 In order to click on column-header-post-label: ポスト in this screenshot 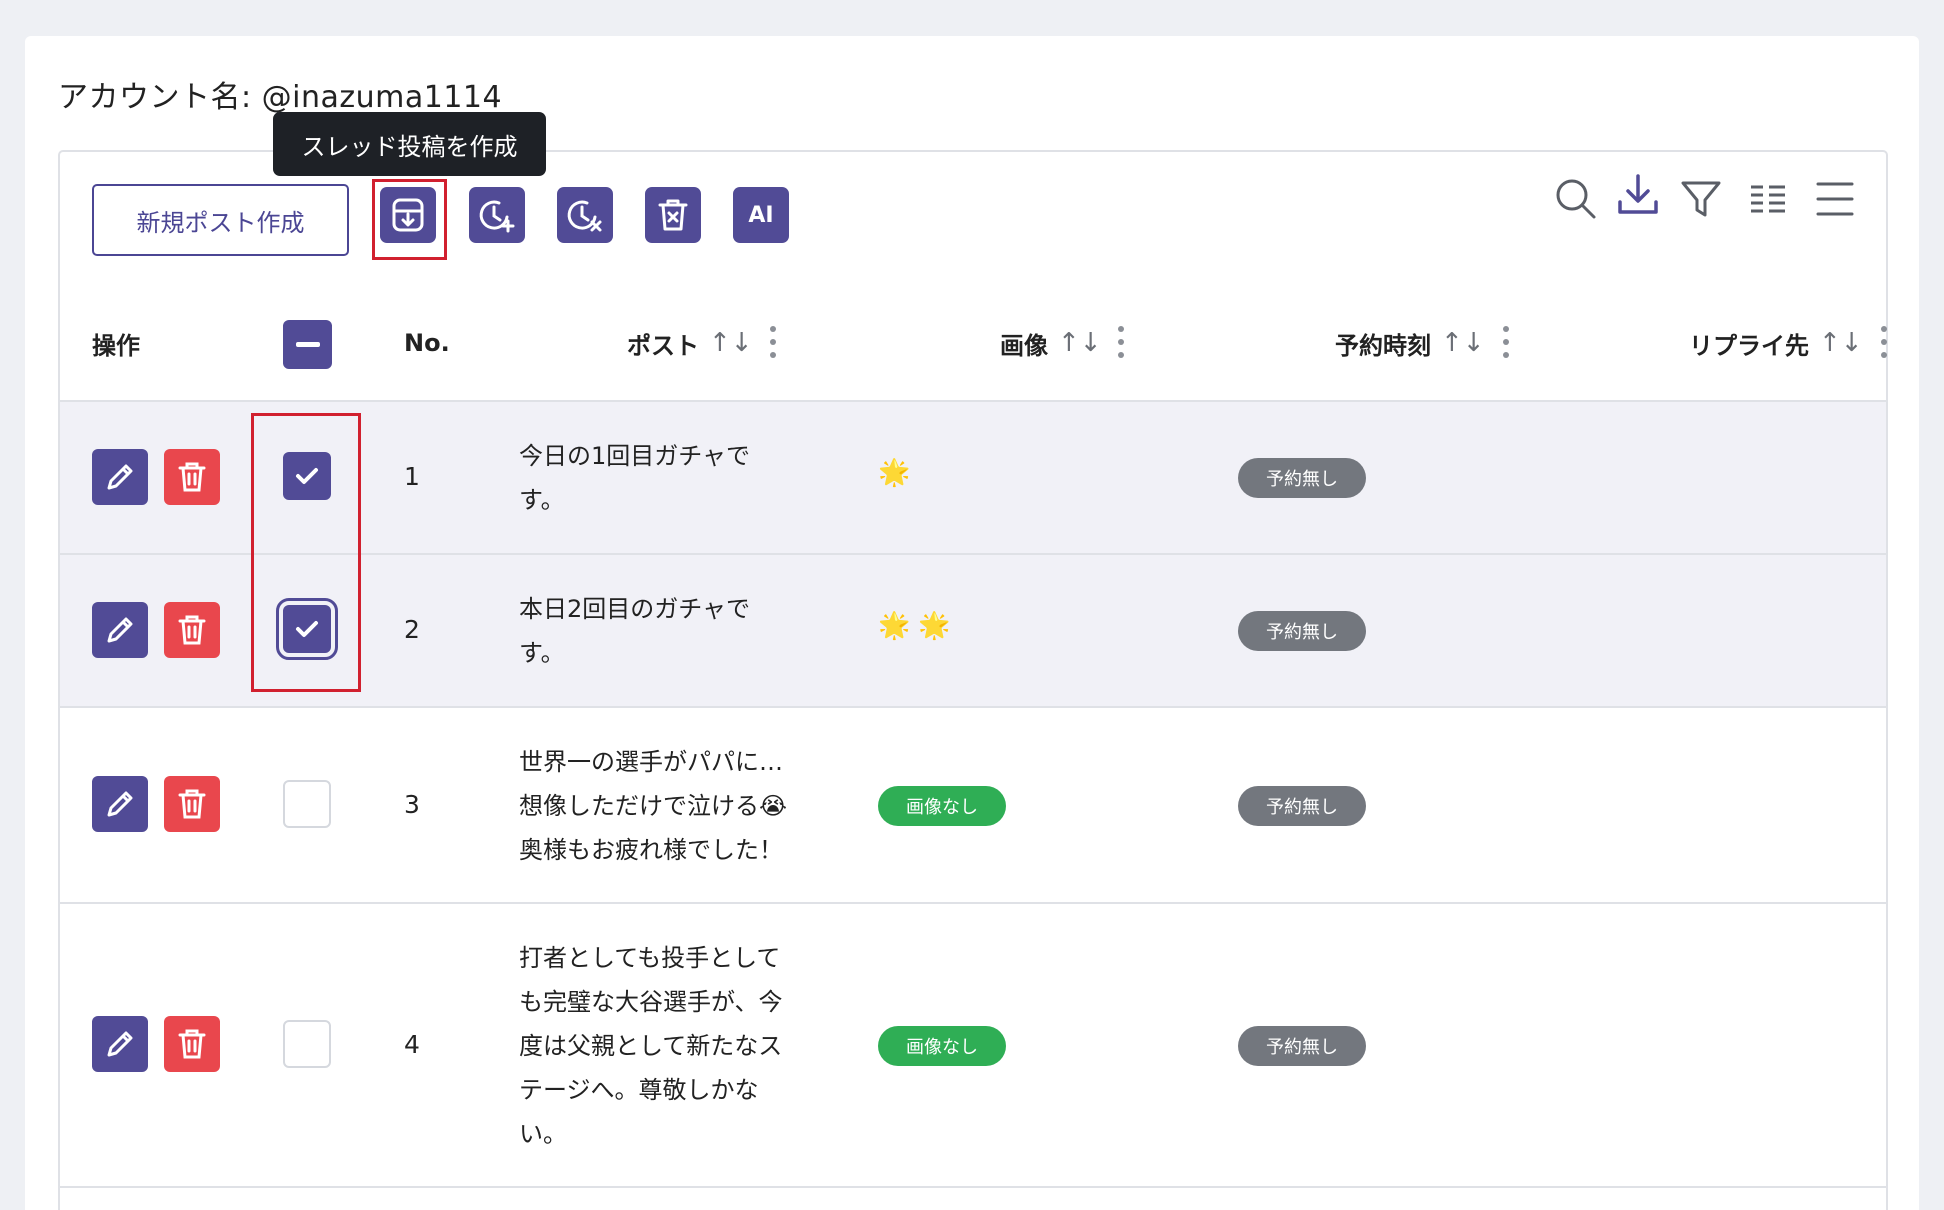, I will do `click(663, 345)`.